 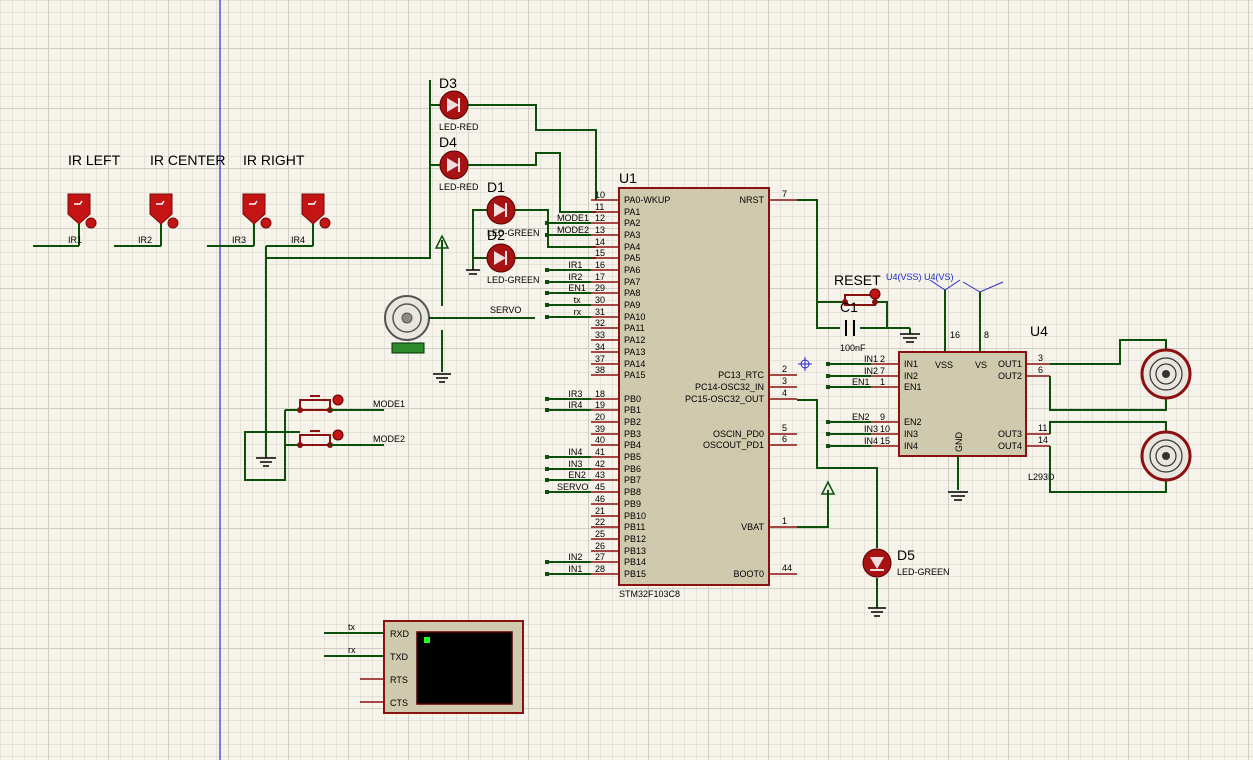 I want to click on driver-pin-name: IN1, so click(x=911, y=364).